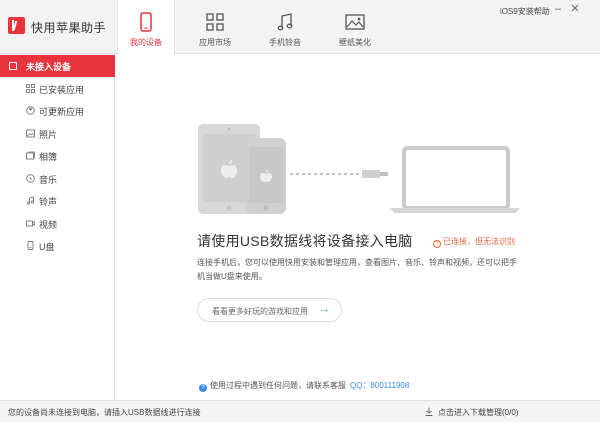 This screenshot has width=600, height=422. Describe the element at coordinates (285, 42) in the screenshot. I see `tab-label: 手机铃音` at that location.